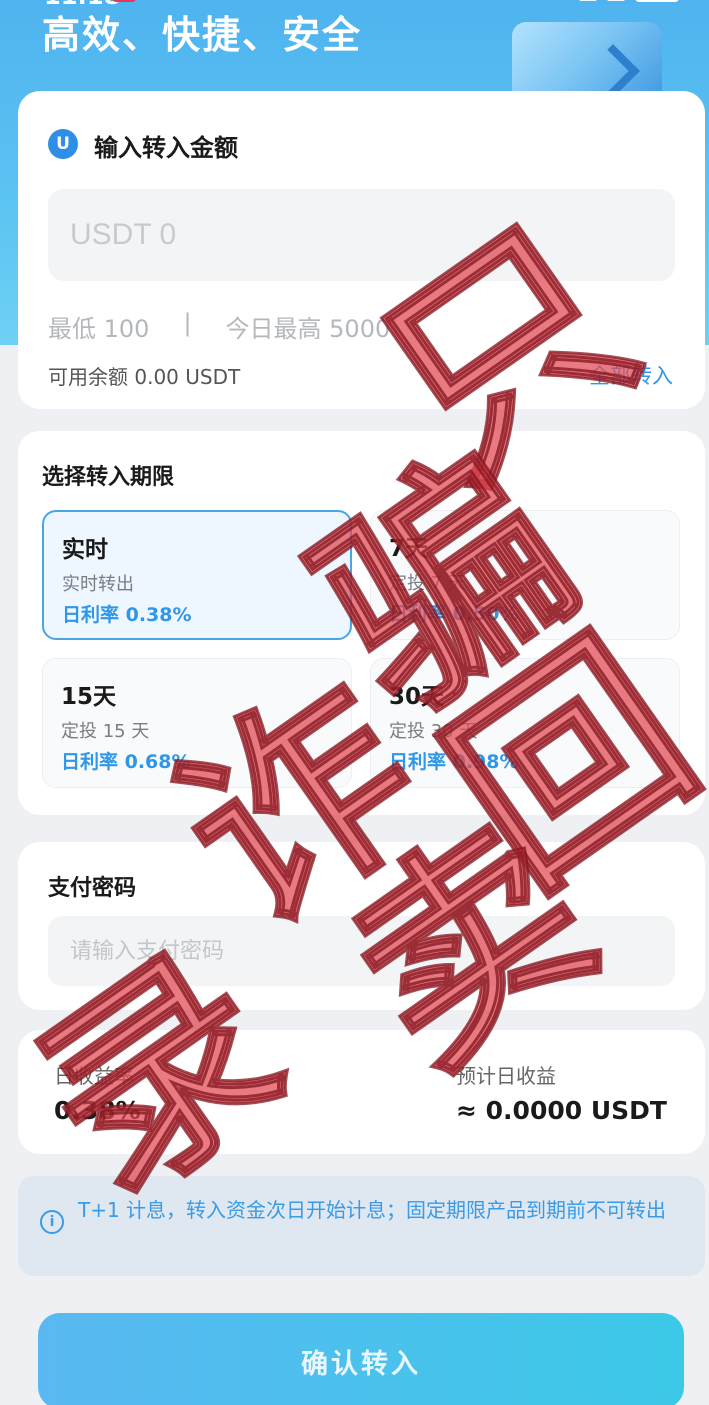 The image size is (709, 1405). What do you see at coordinates (361, 235) in the screenshot?
I see `amount-input` at bounding box center [361, 235].